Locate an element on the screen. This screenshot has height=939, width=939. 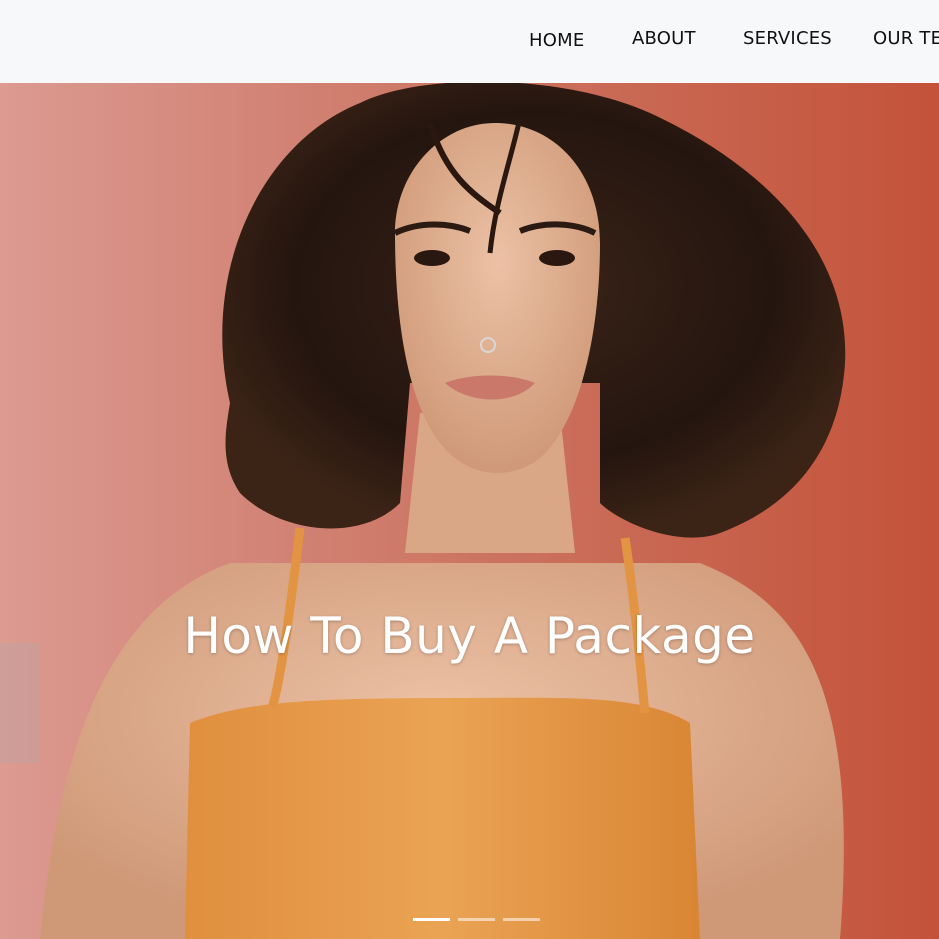
nav-about-link: ABOUT is located at coordinates (664, 38).